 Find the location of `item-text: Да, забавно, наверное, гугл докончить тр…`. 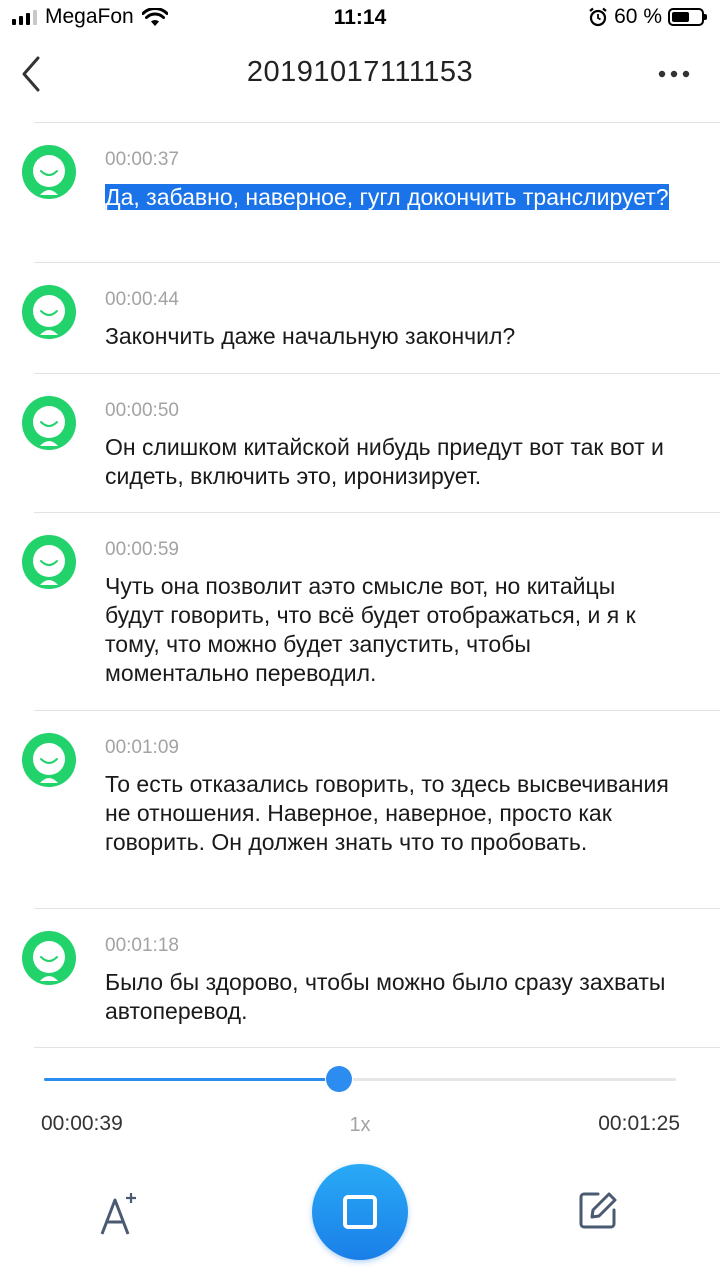

item-text: Да, забавно, наверное, гугл докончить тр… is located at coordinates (392, 197).